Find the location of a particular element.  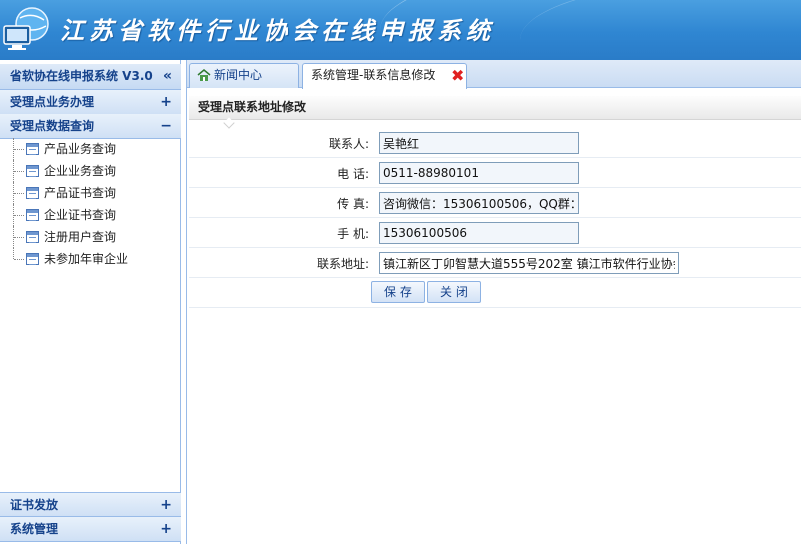

tree-item-label: 未参加年审企业 is located at coordinates (86, 259).